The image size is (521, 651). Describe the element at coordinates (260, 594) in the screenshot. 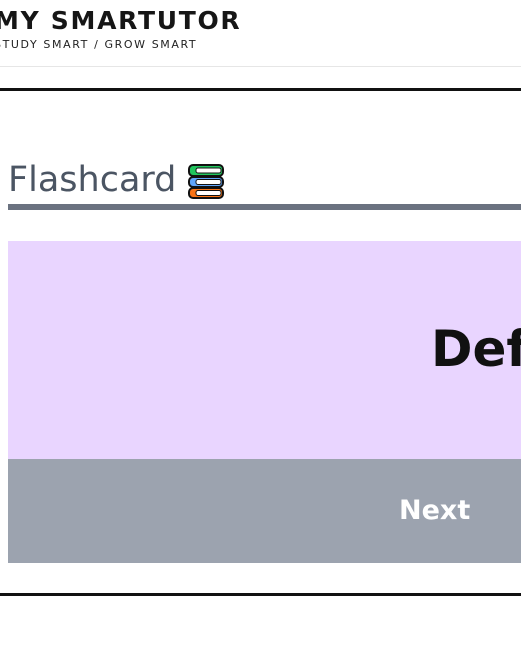

I see `section-bottom-rule` at that location.